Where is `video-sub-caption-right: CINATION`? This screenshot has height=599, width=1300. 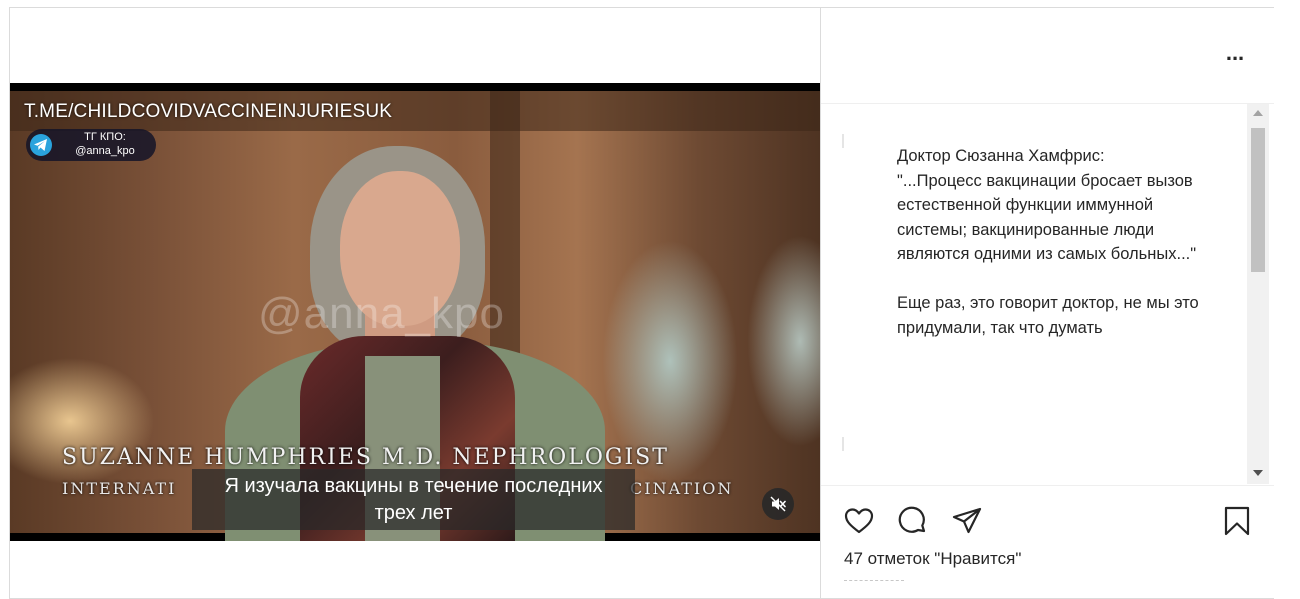 video-sub-caption-right: CINATION is located at coordinates (682, 488).